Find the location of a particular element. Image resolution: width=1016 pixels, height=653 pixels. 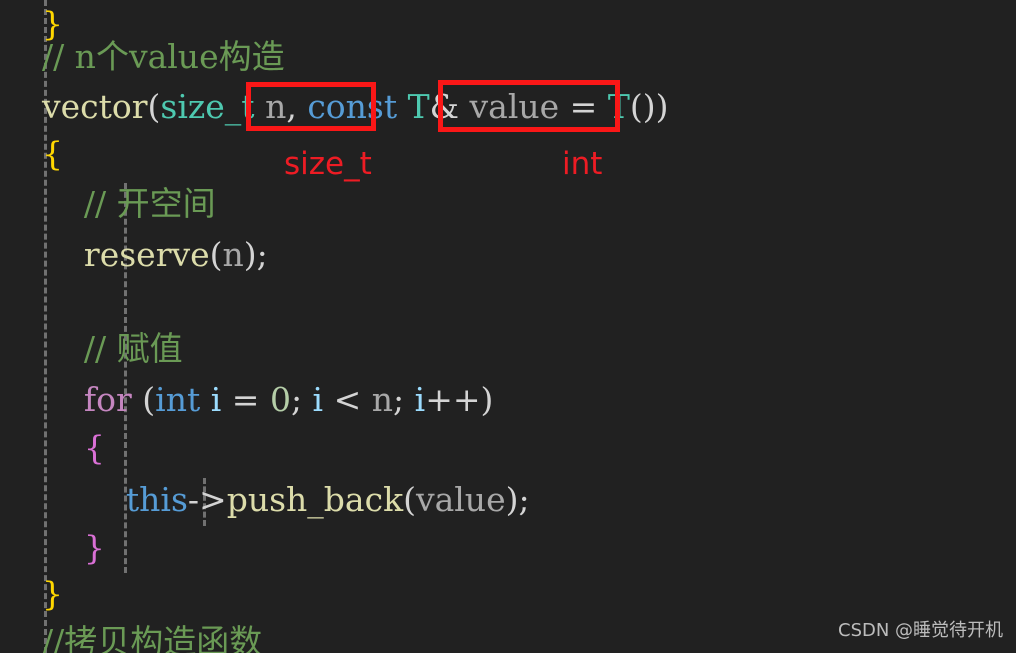

code-token: // 开空间 is located at coordinates (108, 203).